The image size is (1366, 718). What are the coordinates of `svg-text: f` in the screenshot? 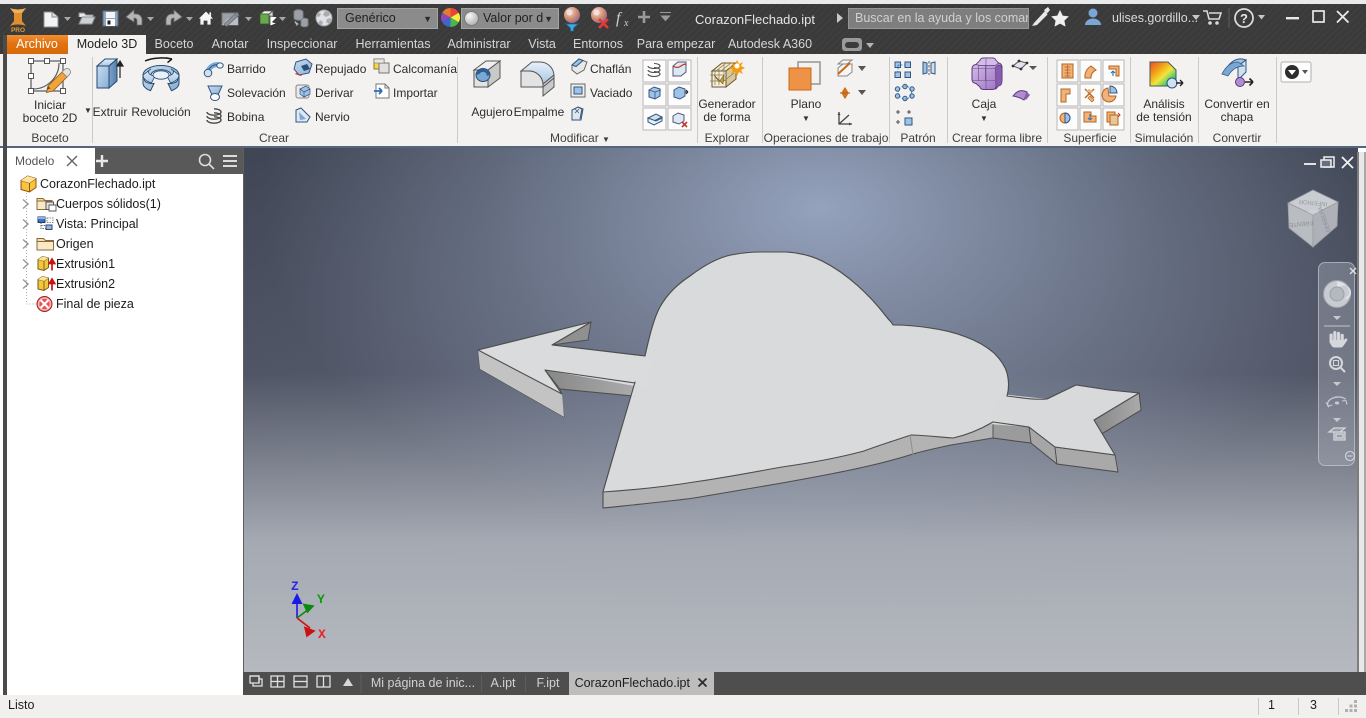 It's located at (619, 18).